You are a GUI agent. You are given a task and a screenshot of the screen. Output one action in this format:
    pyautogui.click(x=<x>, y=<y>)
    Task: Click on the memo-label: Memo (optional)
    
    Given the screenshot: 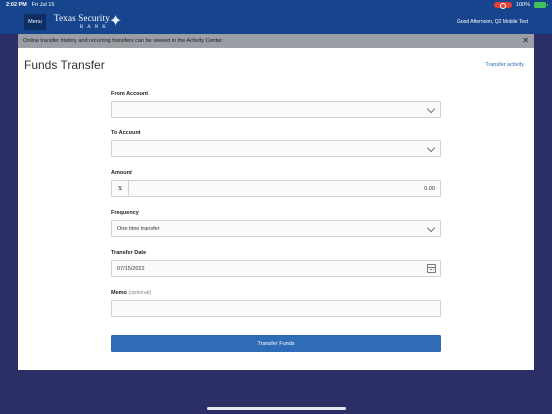 What is the action you would take?
    pyautogui.click(x=131, y=293)
    